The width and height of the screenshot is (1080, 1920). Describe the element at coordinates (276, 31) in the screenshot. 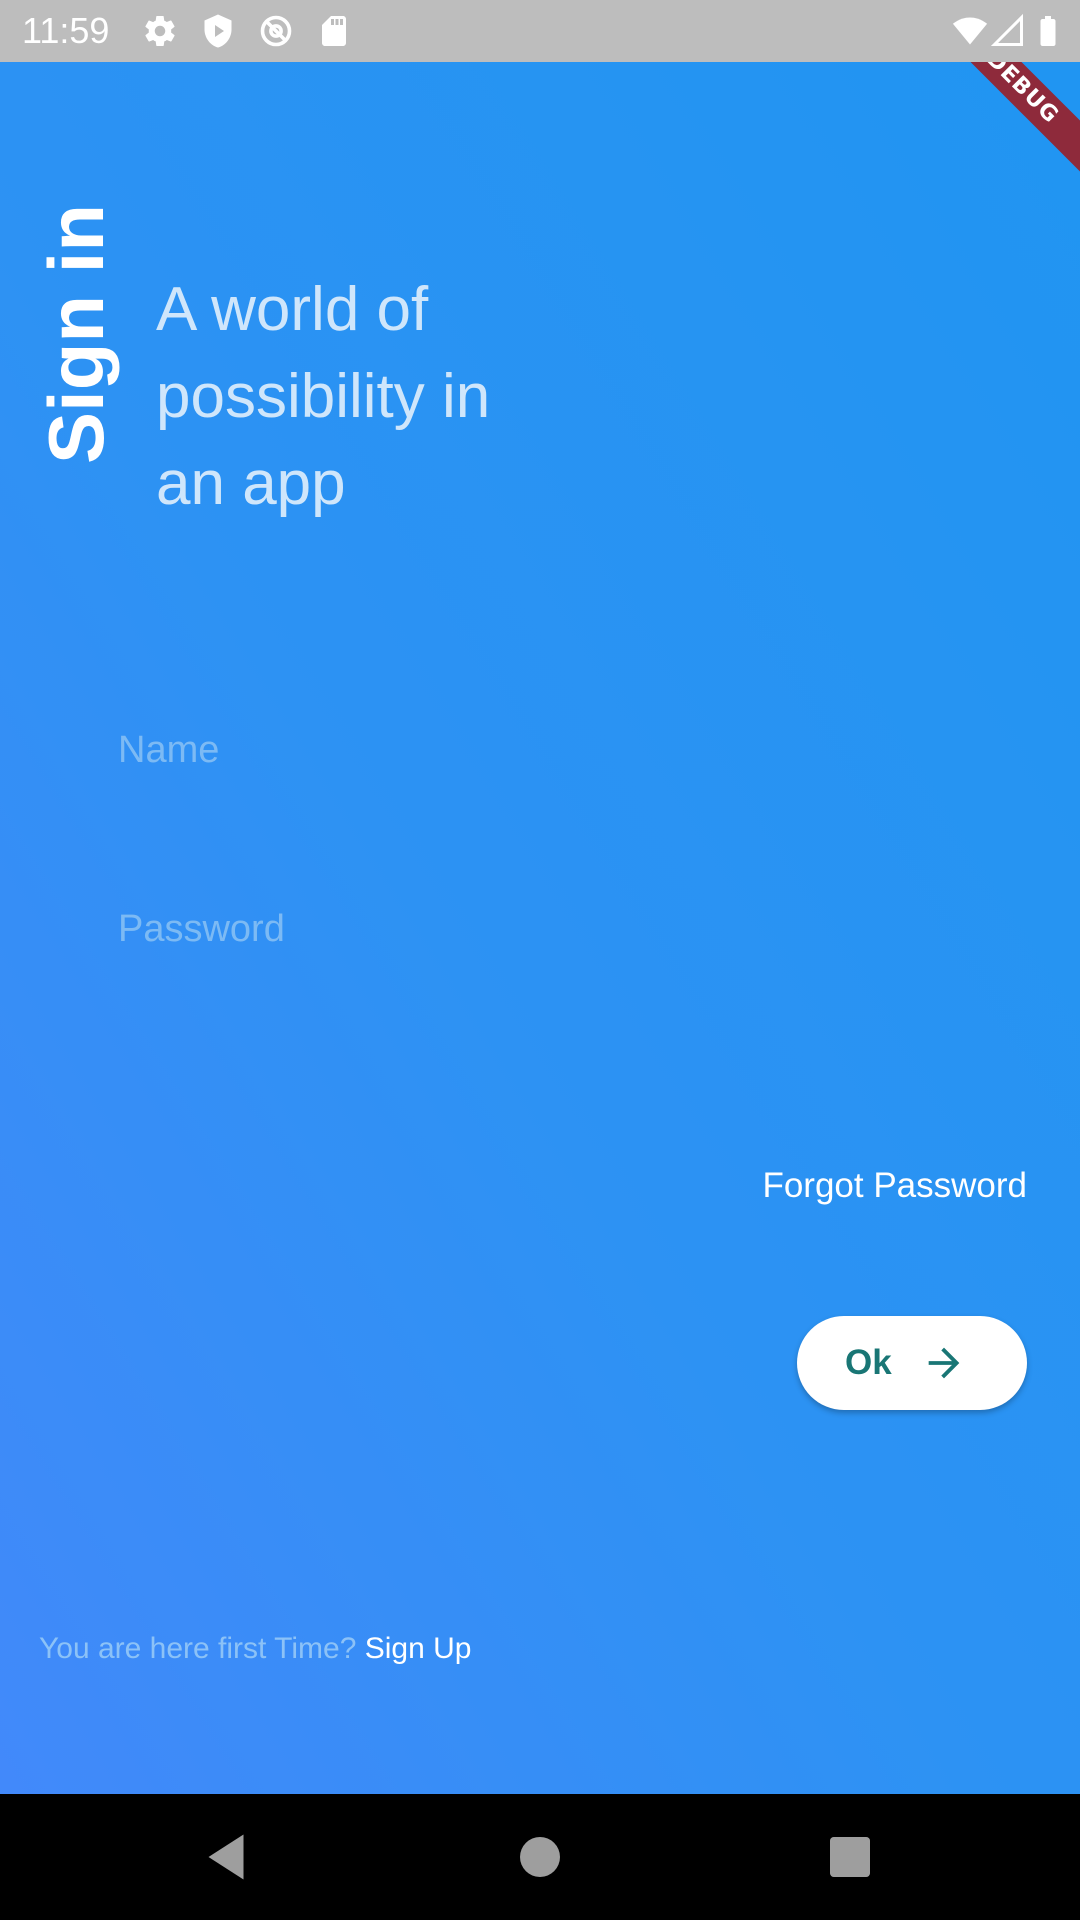

I see `at-sign-icon` at that location.